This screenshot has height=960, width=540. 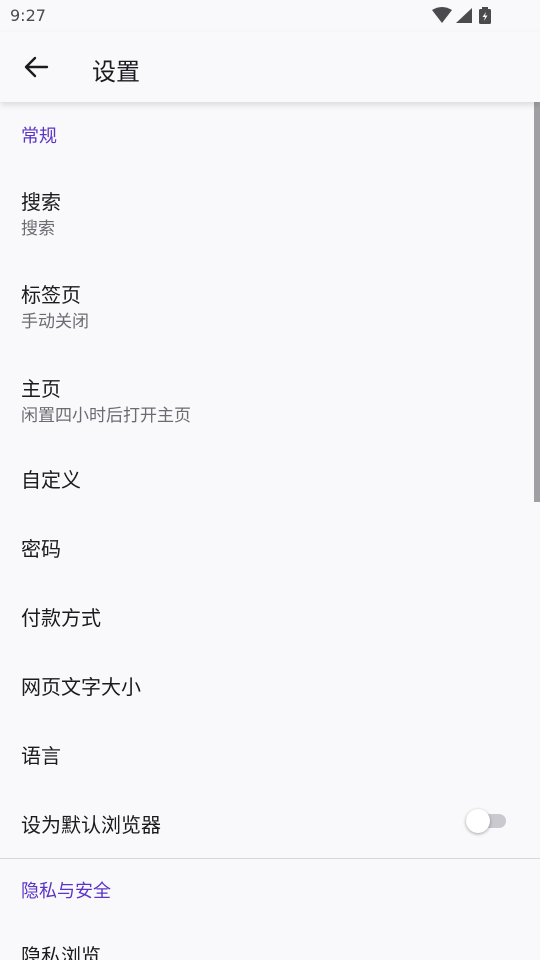 What do you see at coordinates (41, 389) in the screenshot?
I see `item-title: 主页` at bounding box center [41, 389].